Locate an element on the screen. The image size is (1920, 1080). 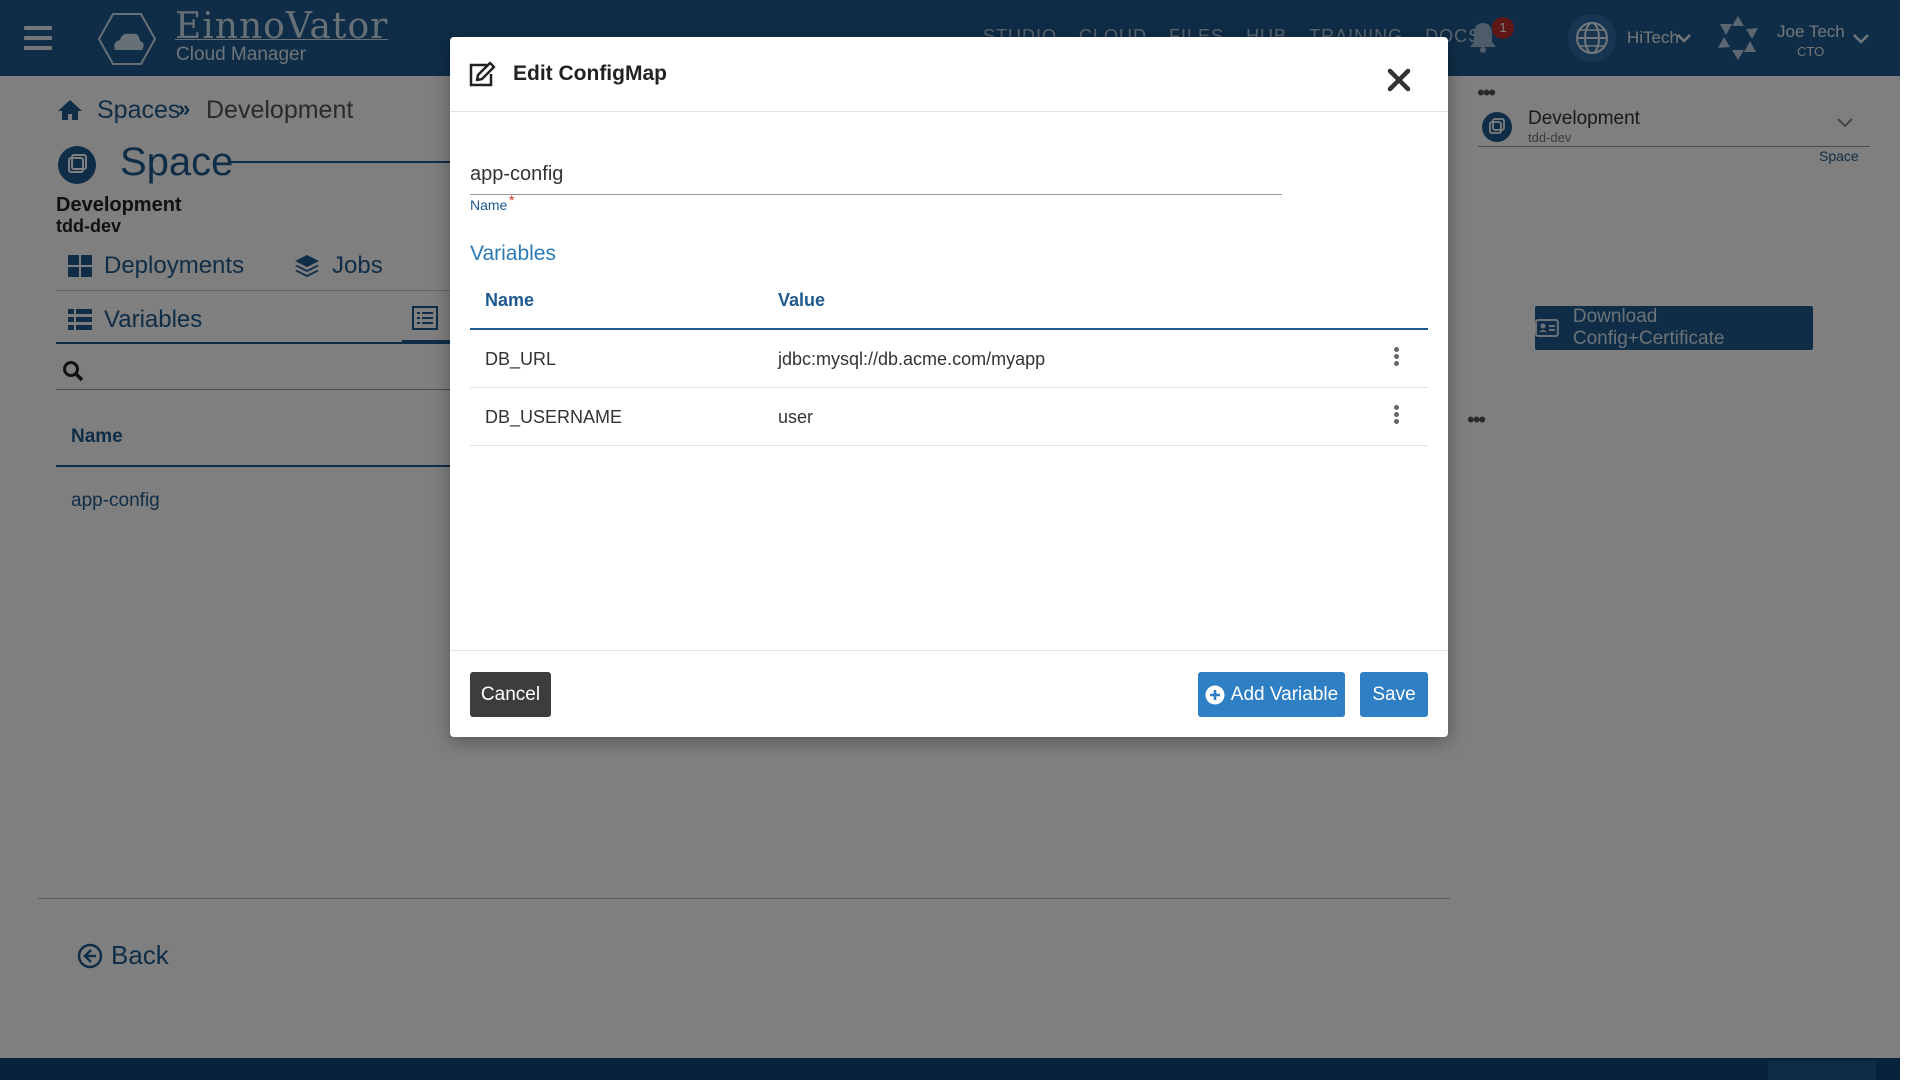
name-field-underline is located at coordinates (876, 194).